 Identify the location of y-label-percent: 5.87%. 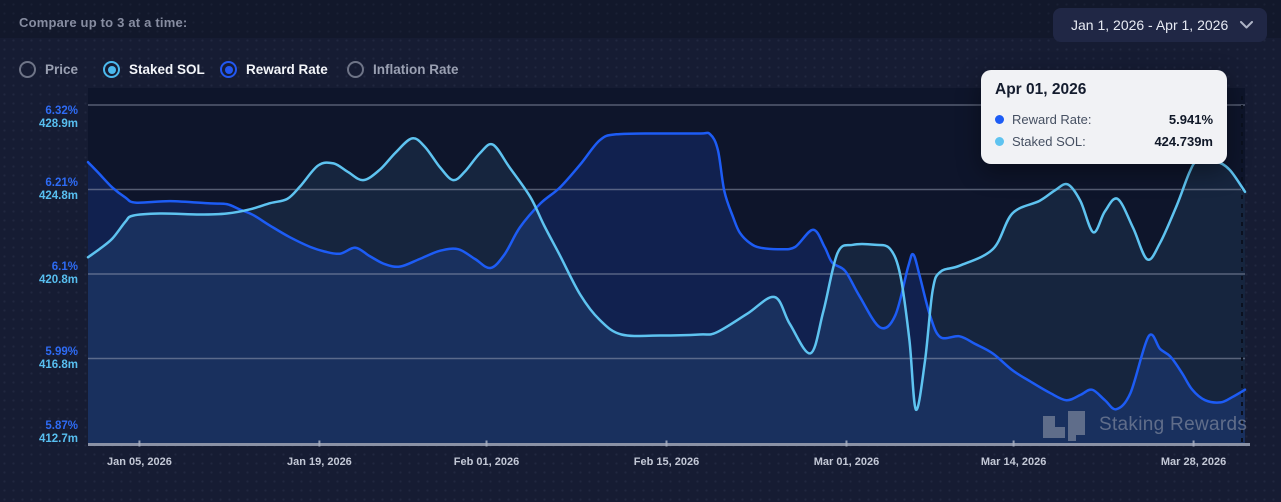
(61, 426).